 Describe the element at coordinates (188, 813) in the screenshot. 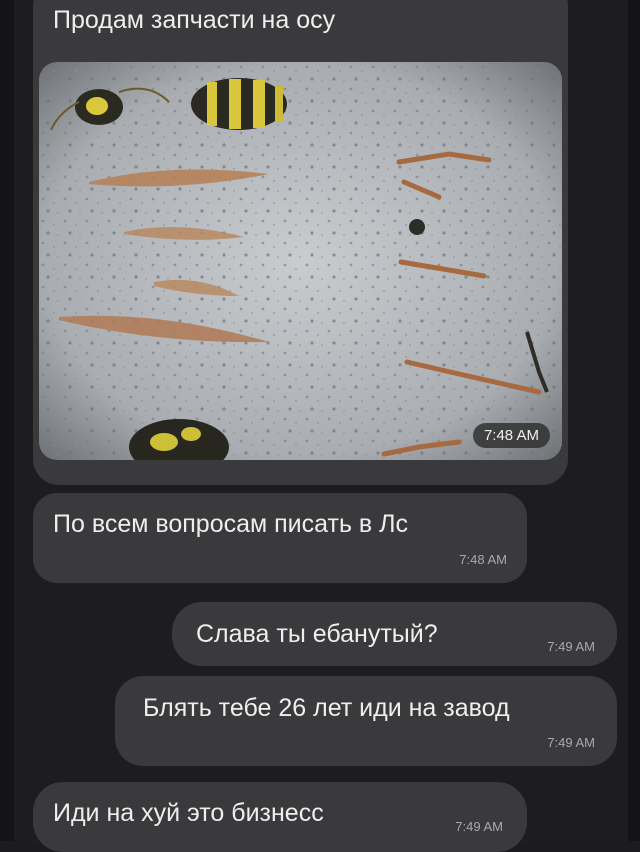

I see `message-text: Иди на хуй это бизнесс` at that location.